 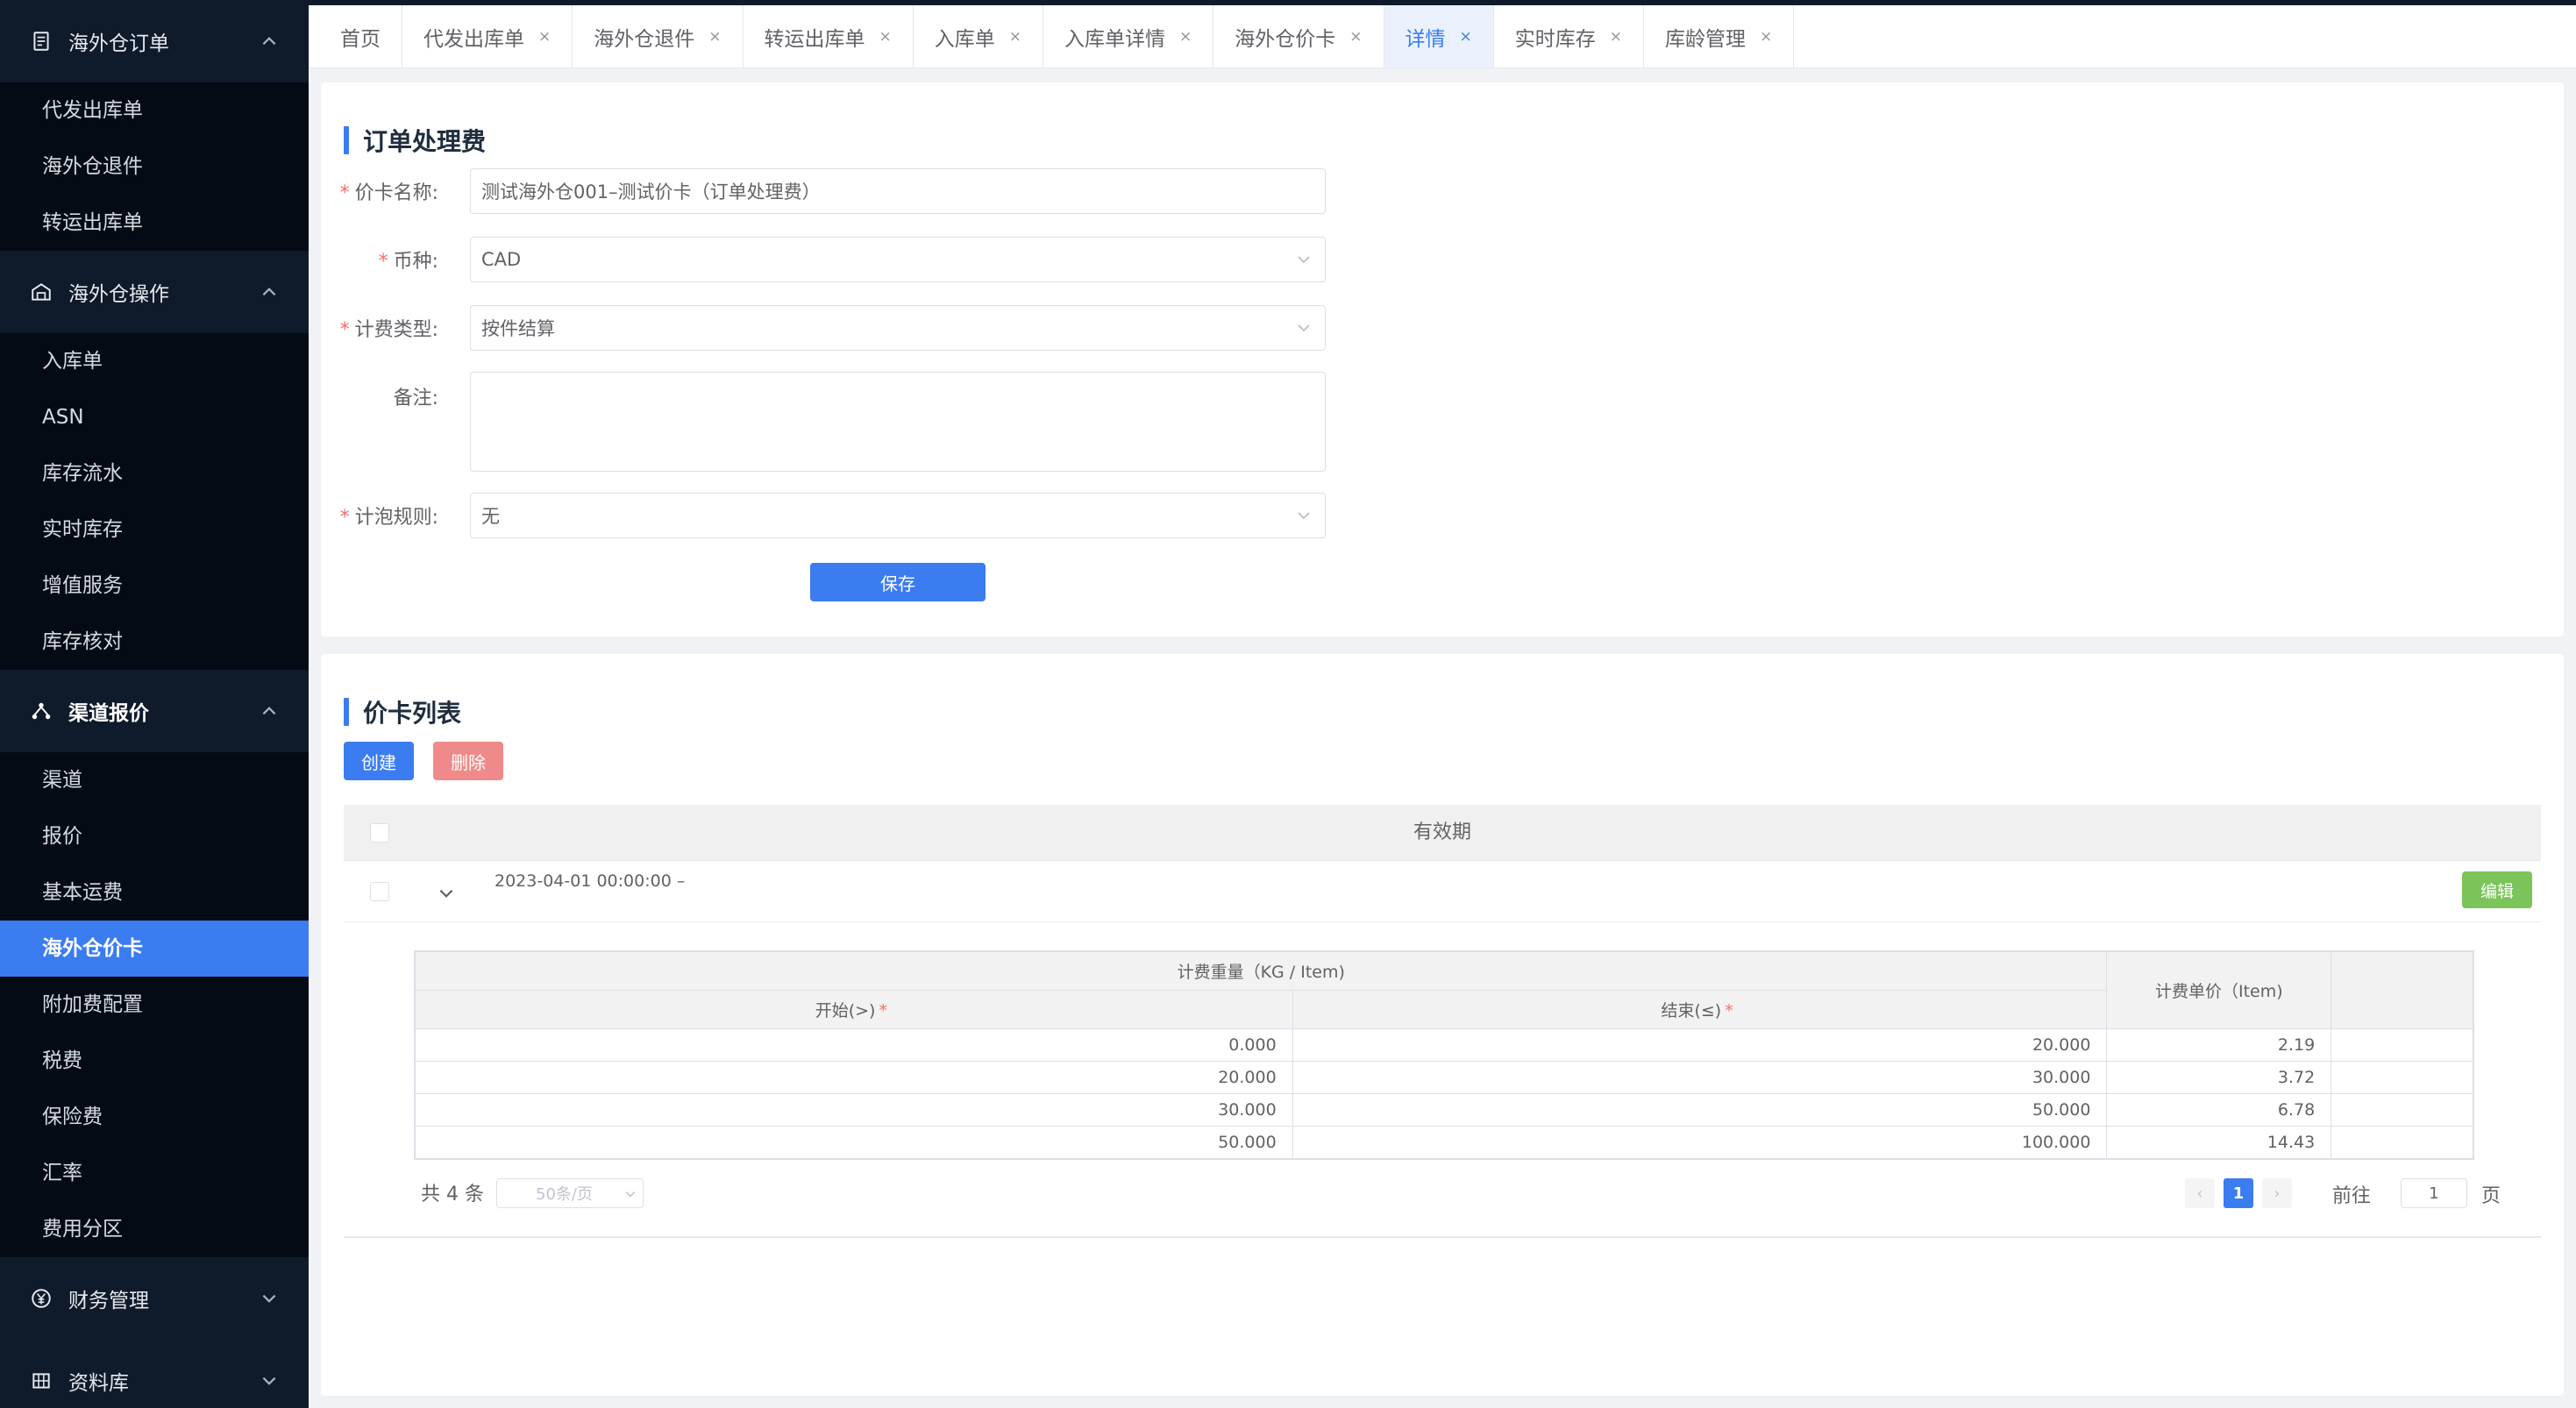 What do you see at coordinates (2434, 1193) in the screenshot?
I see `goto-page-input: 1` at bounding box center [2434, 1193].